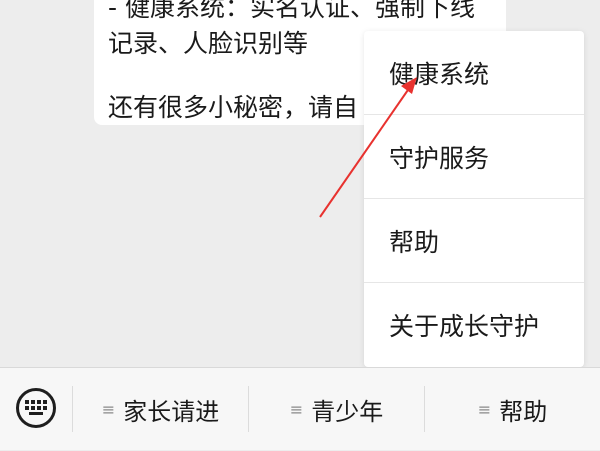 This screenshot has width=600, height=451. What do you see at coordinates (291, 11) in the screenshot?
I see `chat-message-line: - 健康系统：实名认证、强制下线` at bounding box center [291, 11].